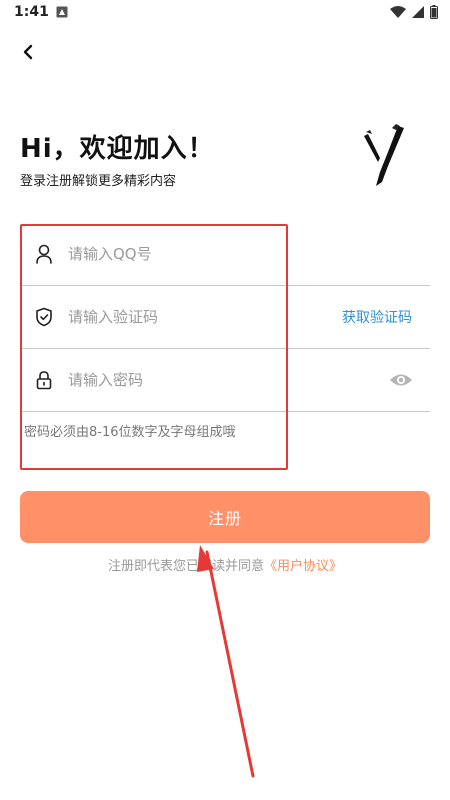 The image size is (450, 800). Describe the element at coordinates (418, 12) in the screenshot. I see `signal-icon` at that location.